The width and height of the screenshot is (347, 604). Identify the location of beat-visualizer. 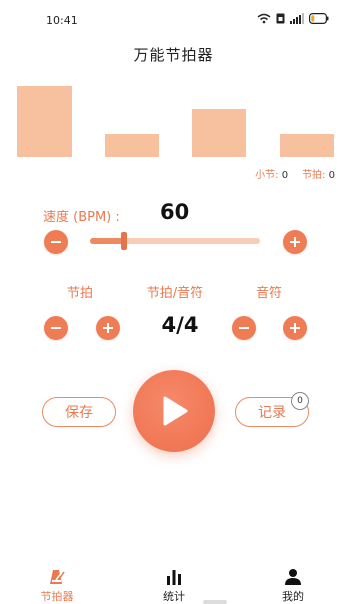
(173, 115).